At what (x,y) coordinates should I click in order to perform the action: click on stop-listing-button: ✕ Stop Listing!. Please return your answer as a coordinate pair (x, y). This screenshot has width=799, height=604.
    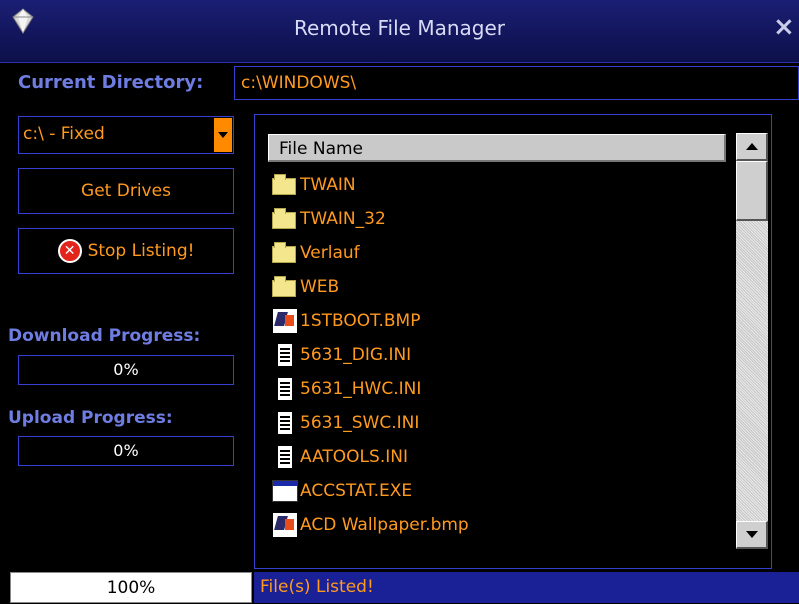
    Looking at the image, I should click on (126, 251).